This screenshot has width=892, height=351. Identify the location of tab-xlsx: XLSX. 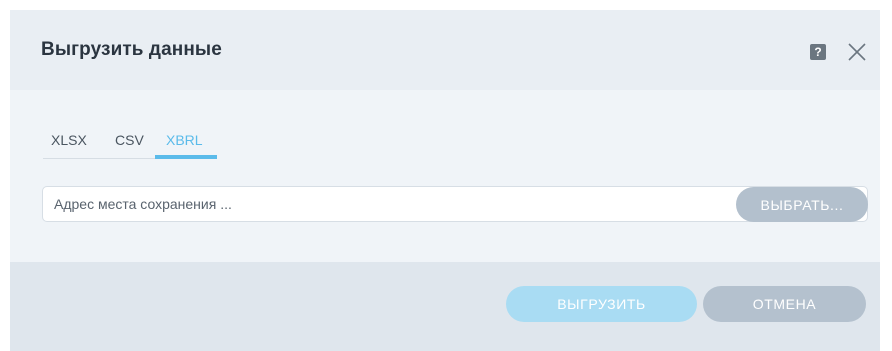
(69, 143).